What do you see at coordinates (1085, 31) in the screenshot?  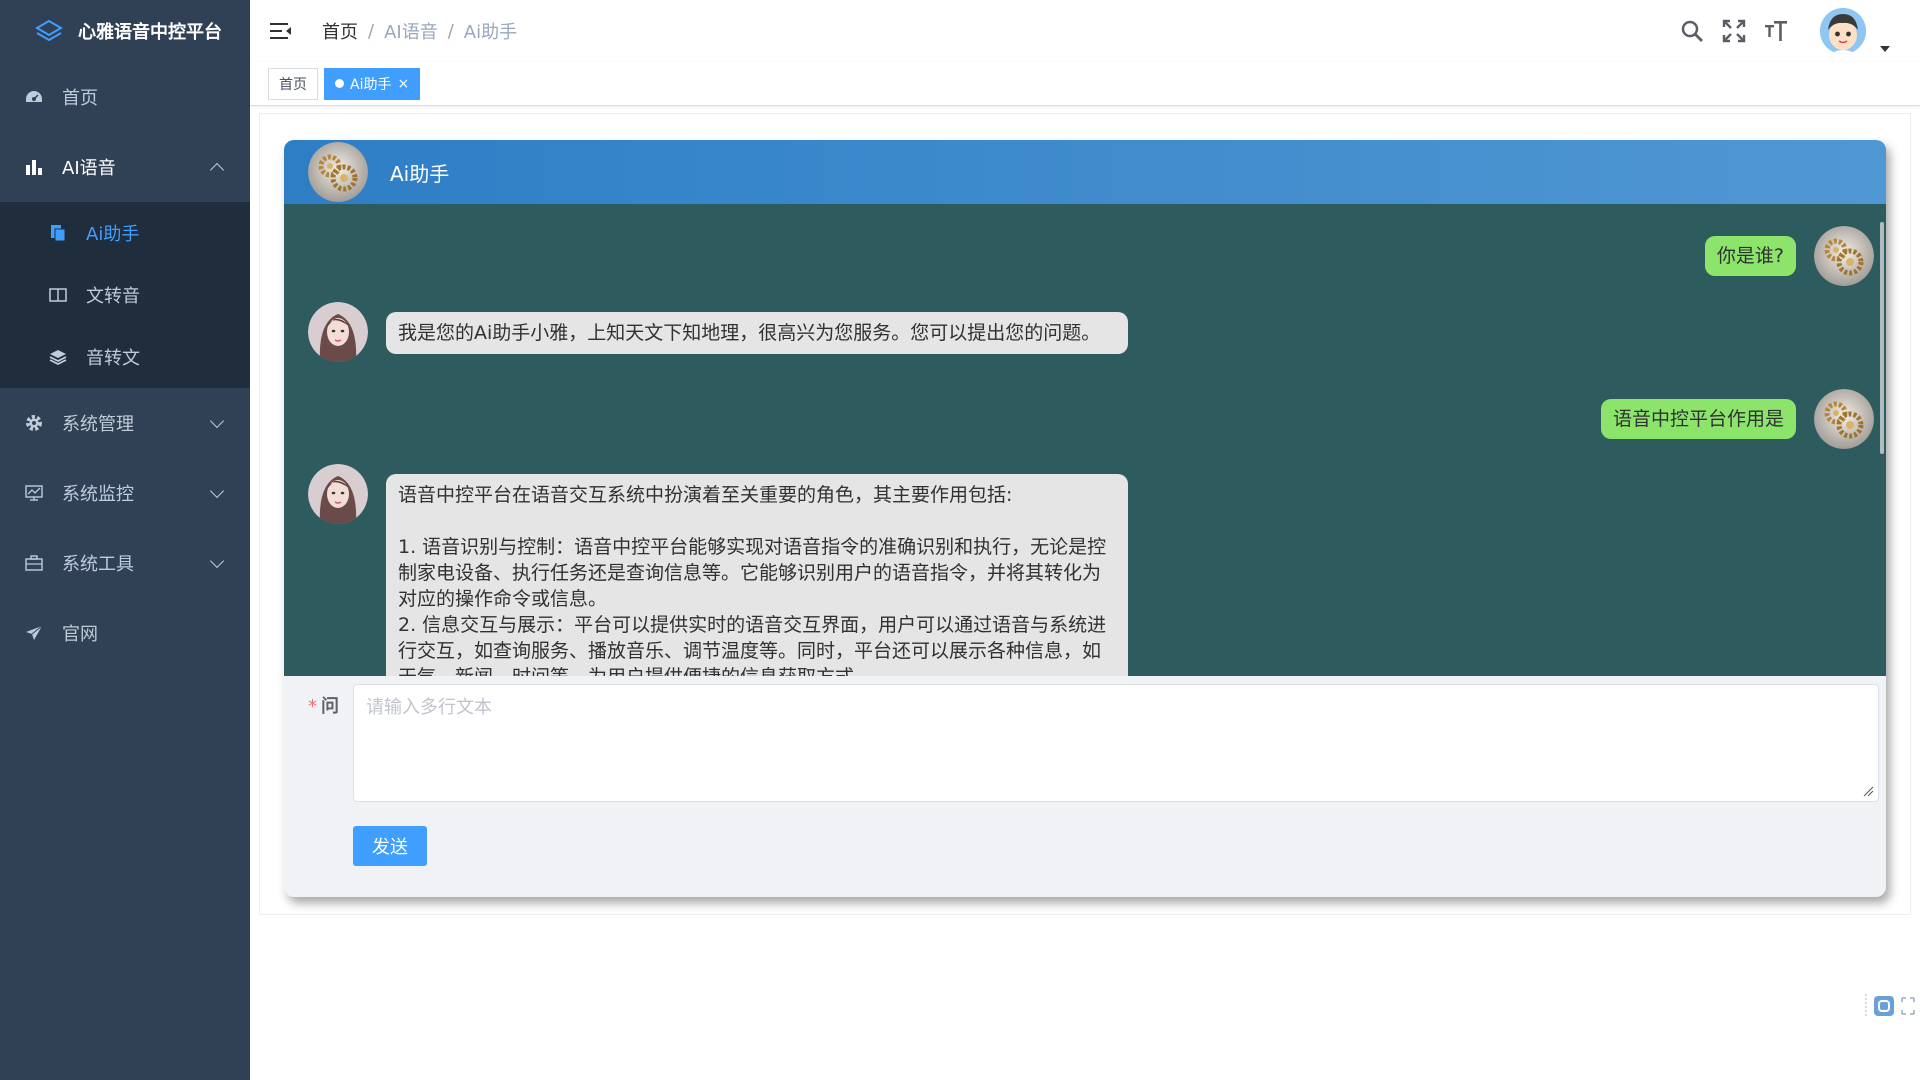 I see `top-navbar: 首页 / AI语音 / Ai助手` at bounding box center [1085, 31].